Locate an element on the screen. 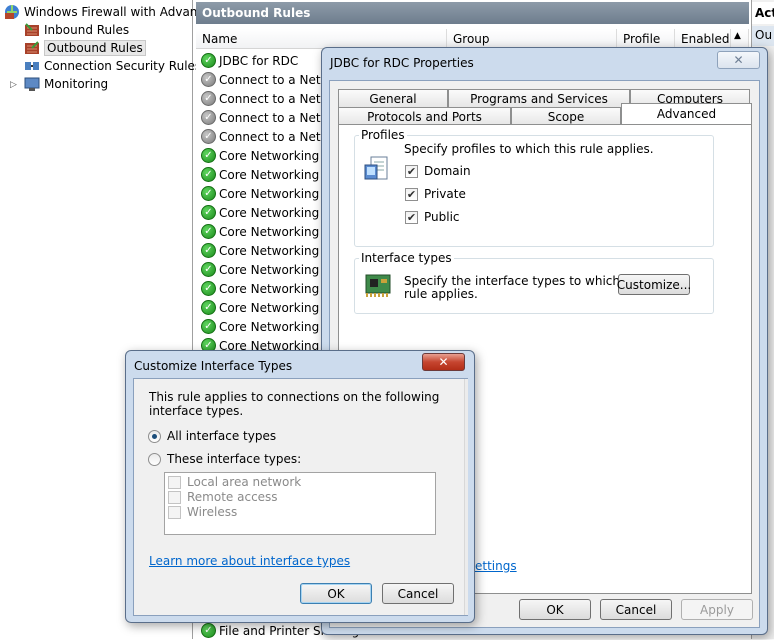 The width and height of the screenshot is (774, 640). tree-item-outbound-rules: Outbound Rules is located at coordinates (85, 48).